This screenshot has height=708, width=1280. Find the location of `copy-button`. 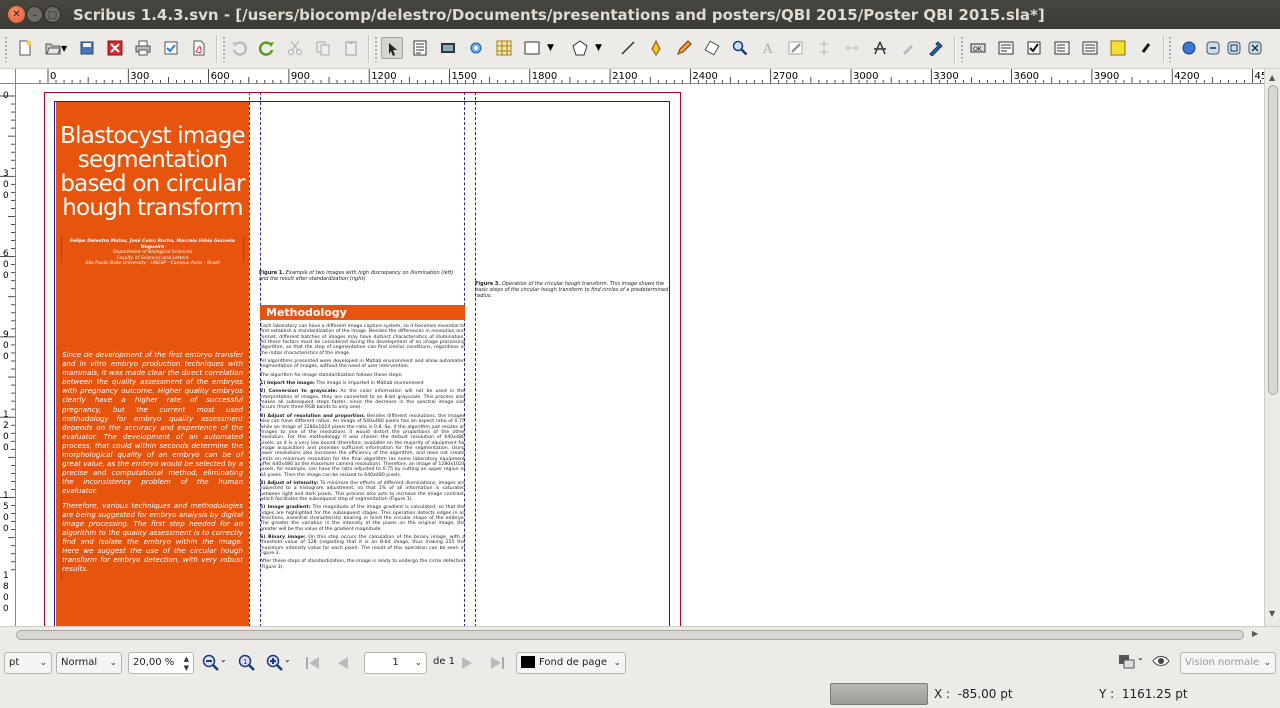

copy-button is located at coordinates (323, 48).